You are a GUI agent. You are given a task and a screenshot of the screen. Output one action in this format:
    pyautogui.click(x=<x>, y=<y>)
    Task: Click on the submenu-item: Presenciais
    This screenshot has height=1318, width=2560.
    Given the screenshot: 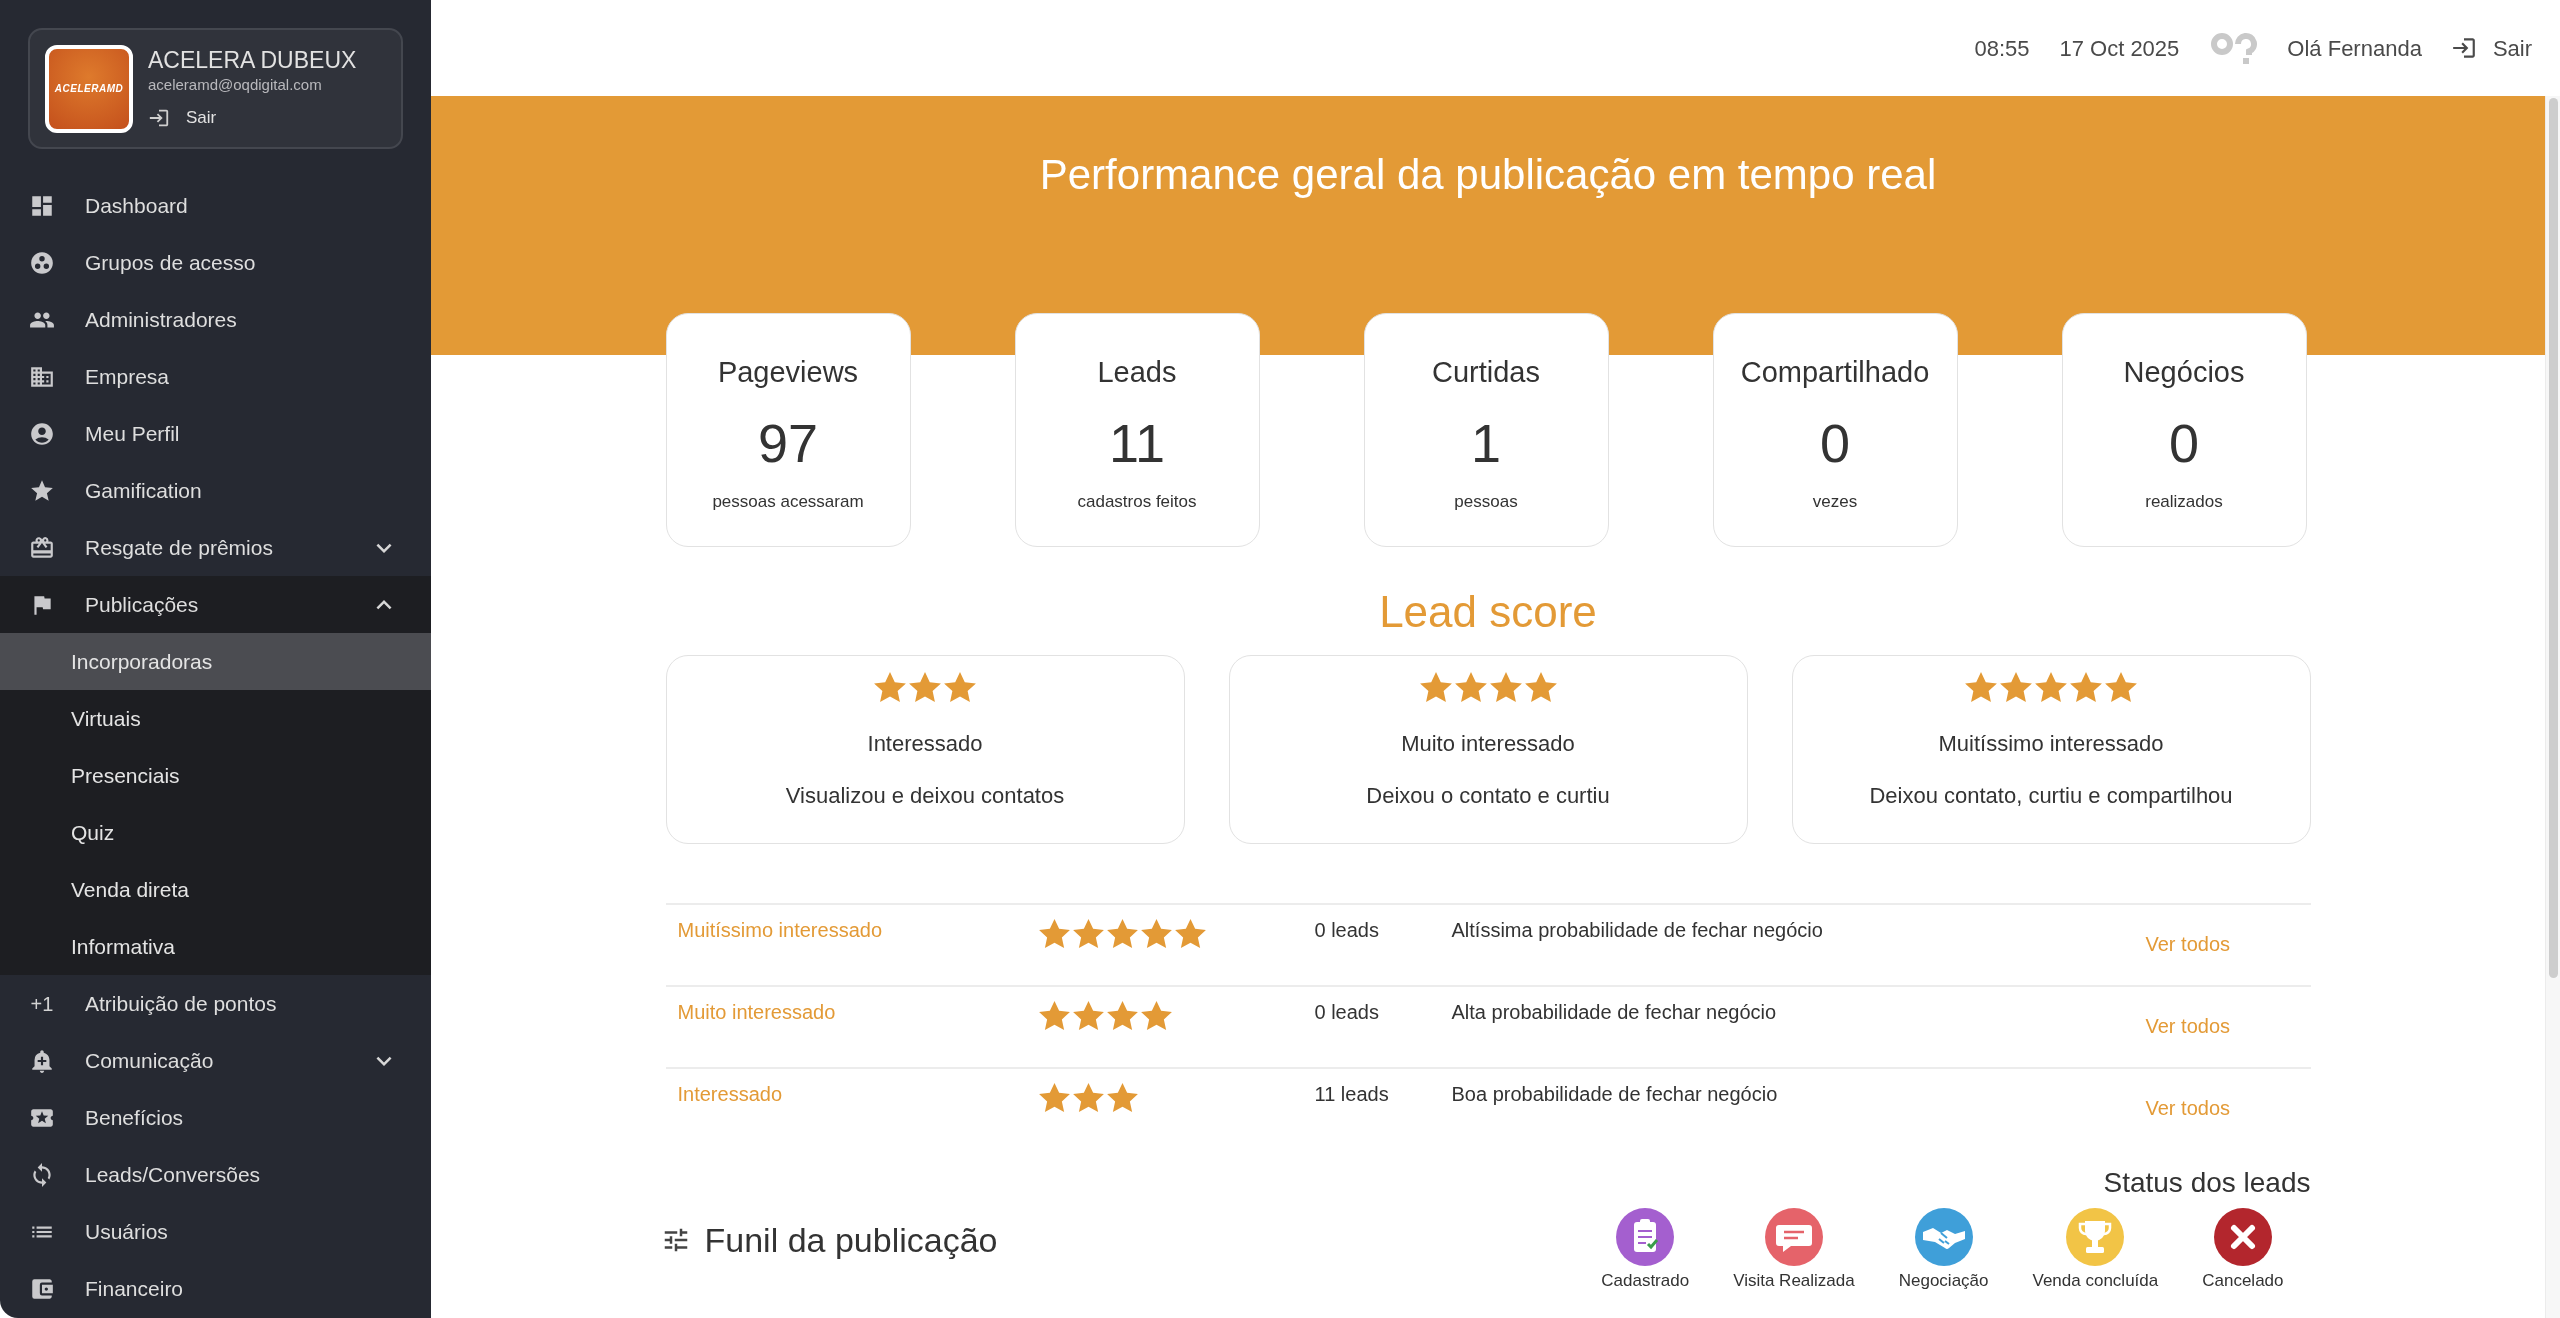 What is the action you would take?
    pyautogui.click(x=215, y=775)
    